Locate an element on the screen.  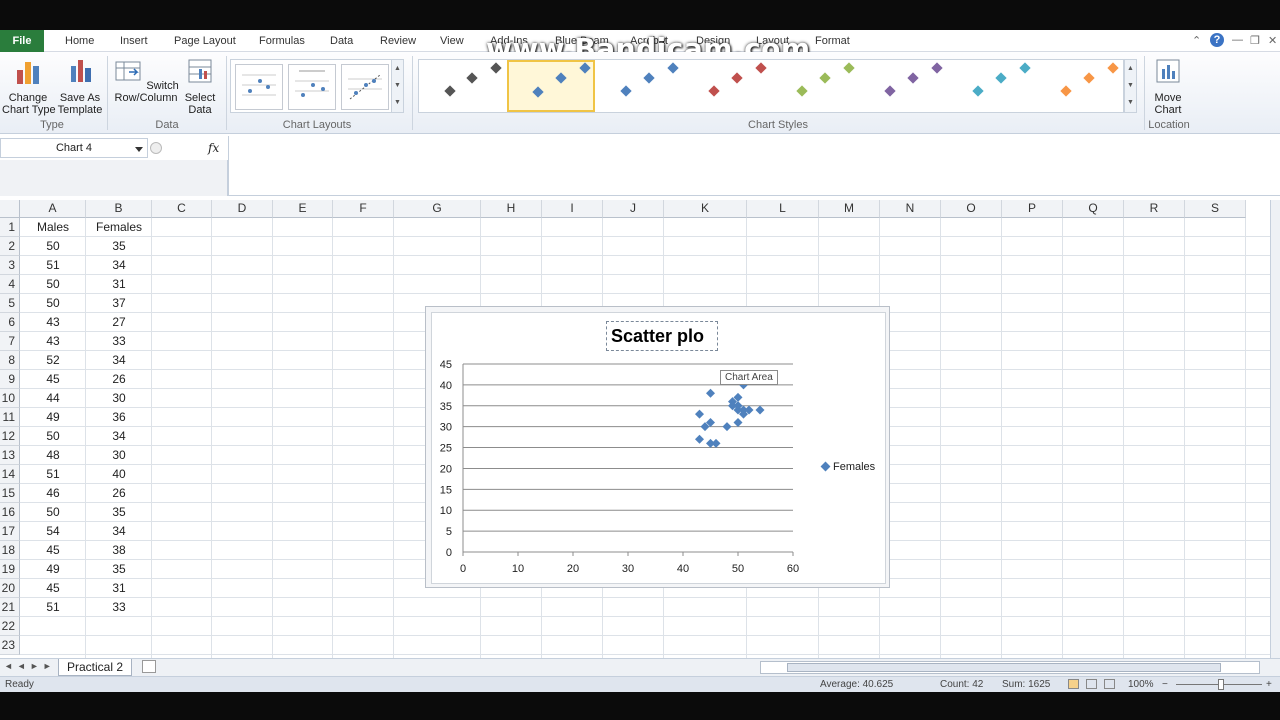
move-chart-button: Move Chart is located at coordinates (1168, 86).